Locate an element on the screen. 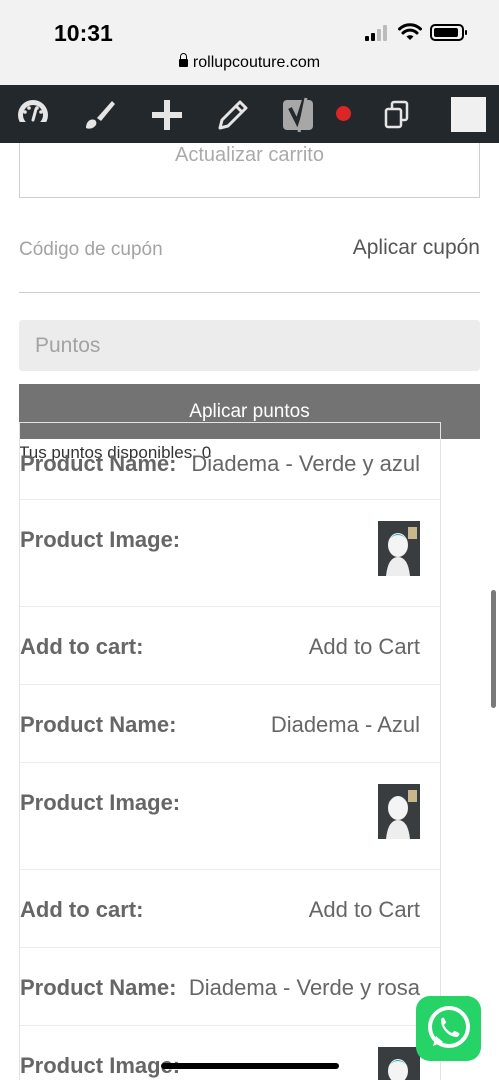 This screenshot has height=1080, width=499. address-bar: rollupcouture.com is located at coordinates (249, 62).